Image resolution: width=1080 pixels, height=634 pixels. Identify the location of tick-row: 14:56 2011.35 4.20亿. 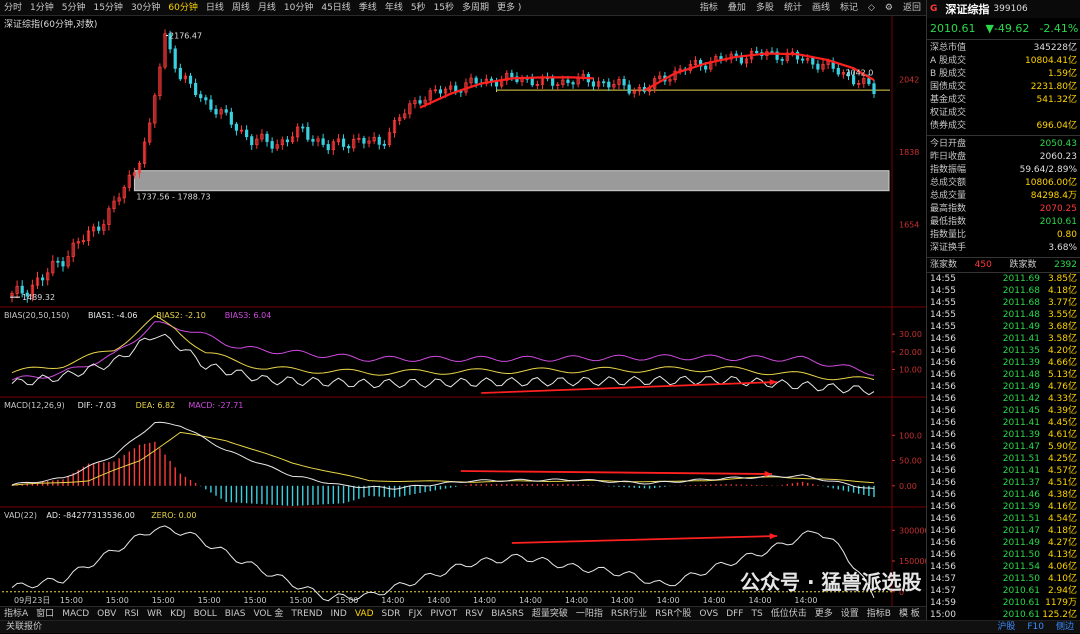
(1003, 351).